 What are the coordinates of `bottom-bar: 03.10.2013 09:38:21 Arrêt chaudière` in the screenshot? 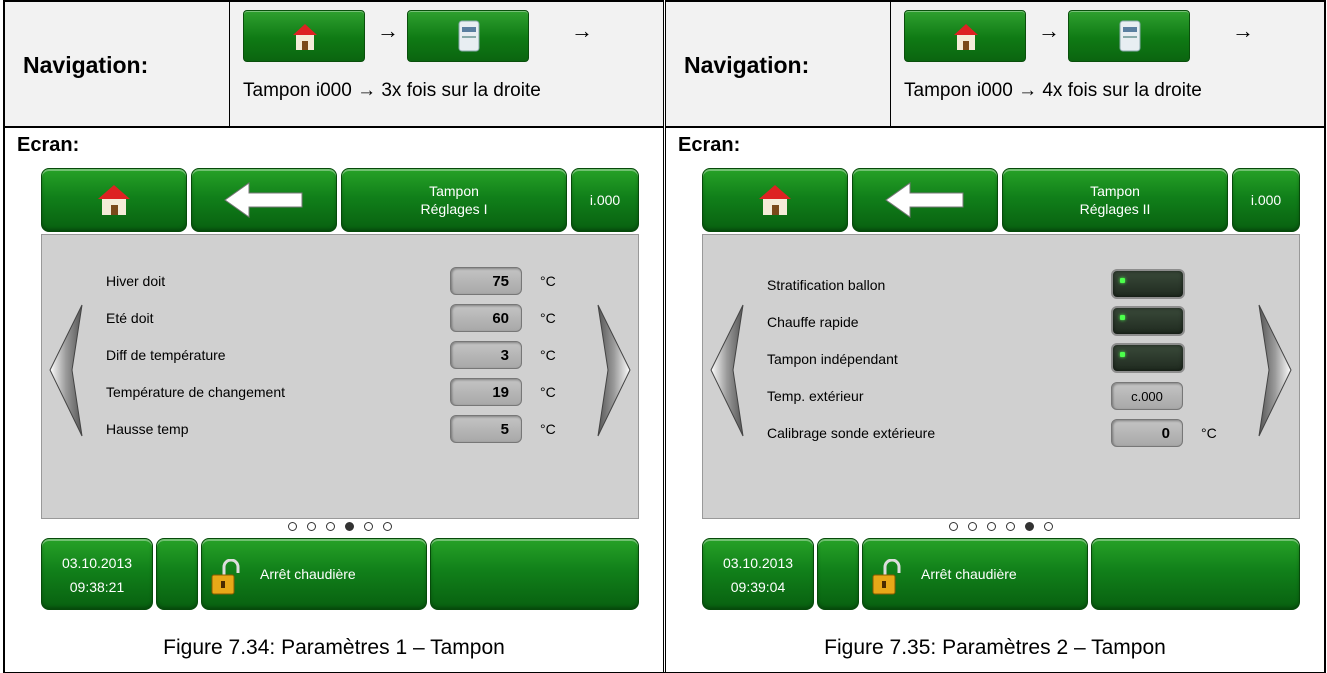 It's located at (340, 574).